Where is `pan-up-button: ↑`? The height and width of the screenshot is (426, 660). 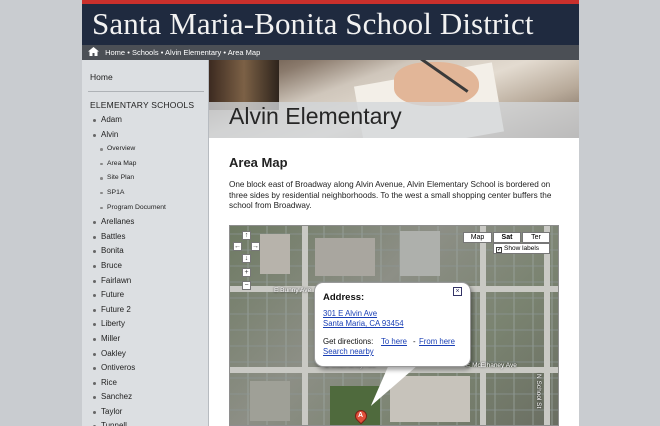 pan-up-button: ↑ is located at coordinates (246, 235).